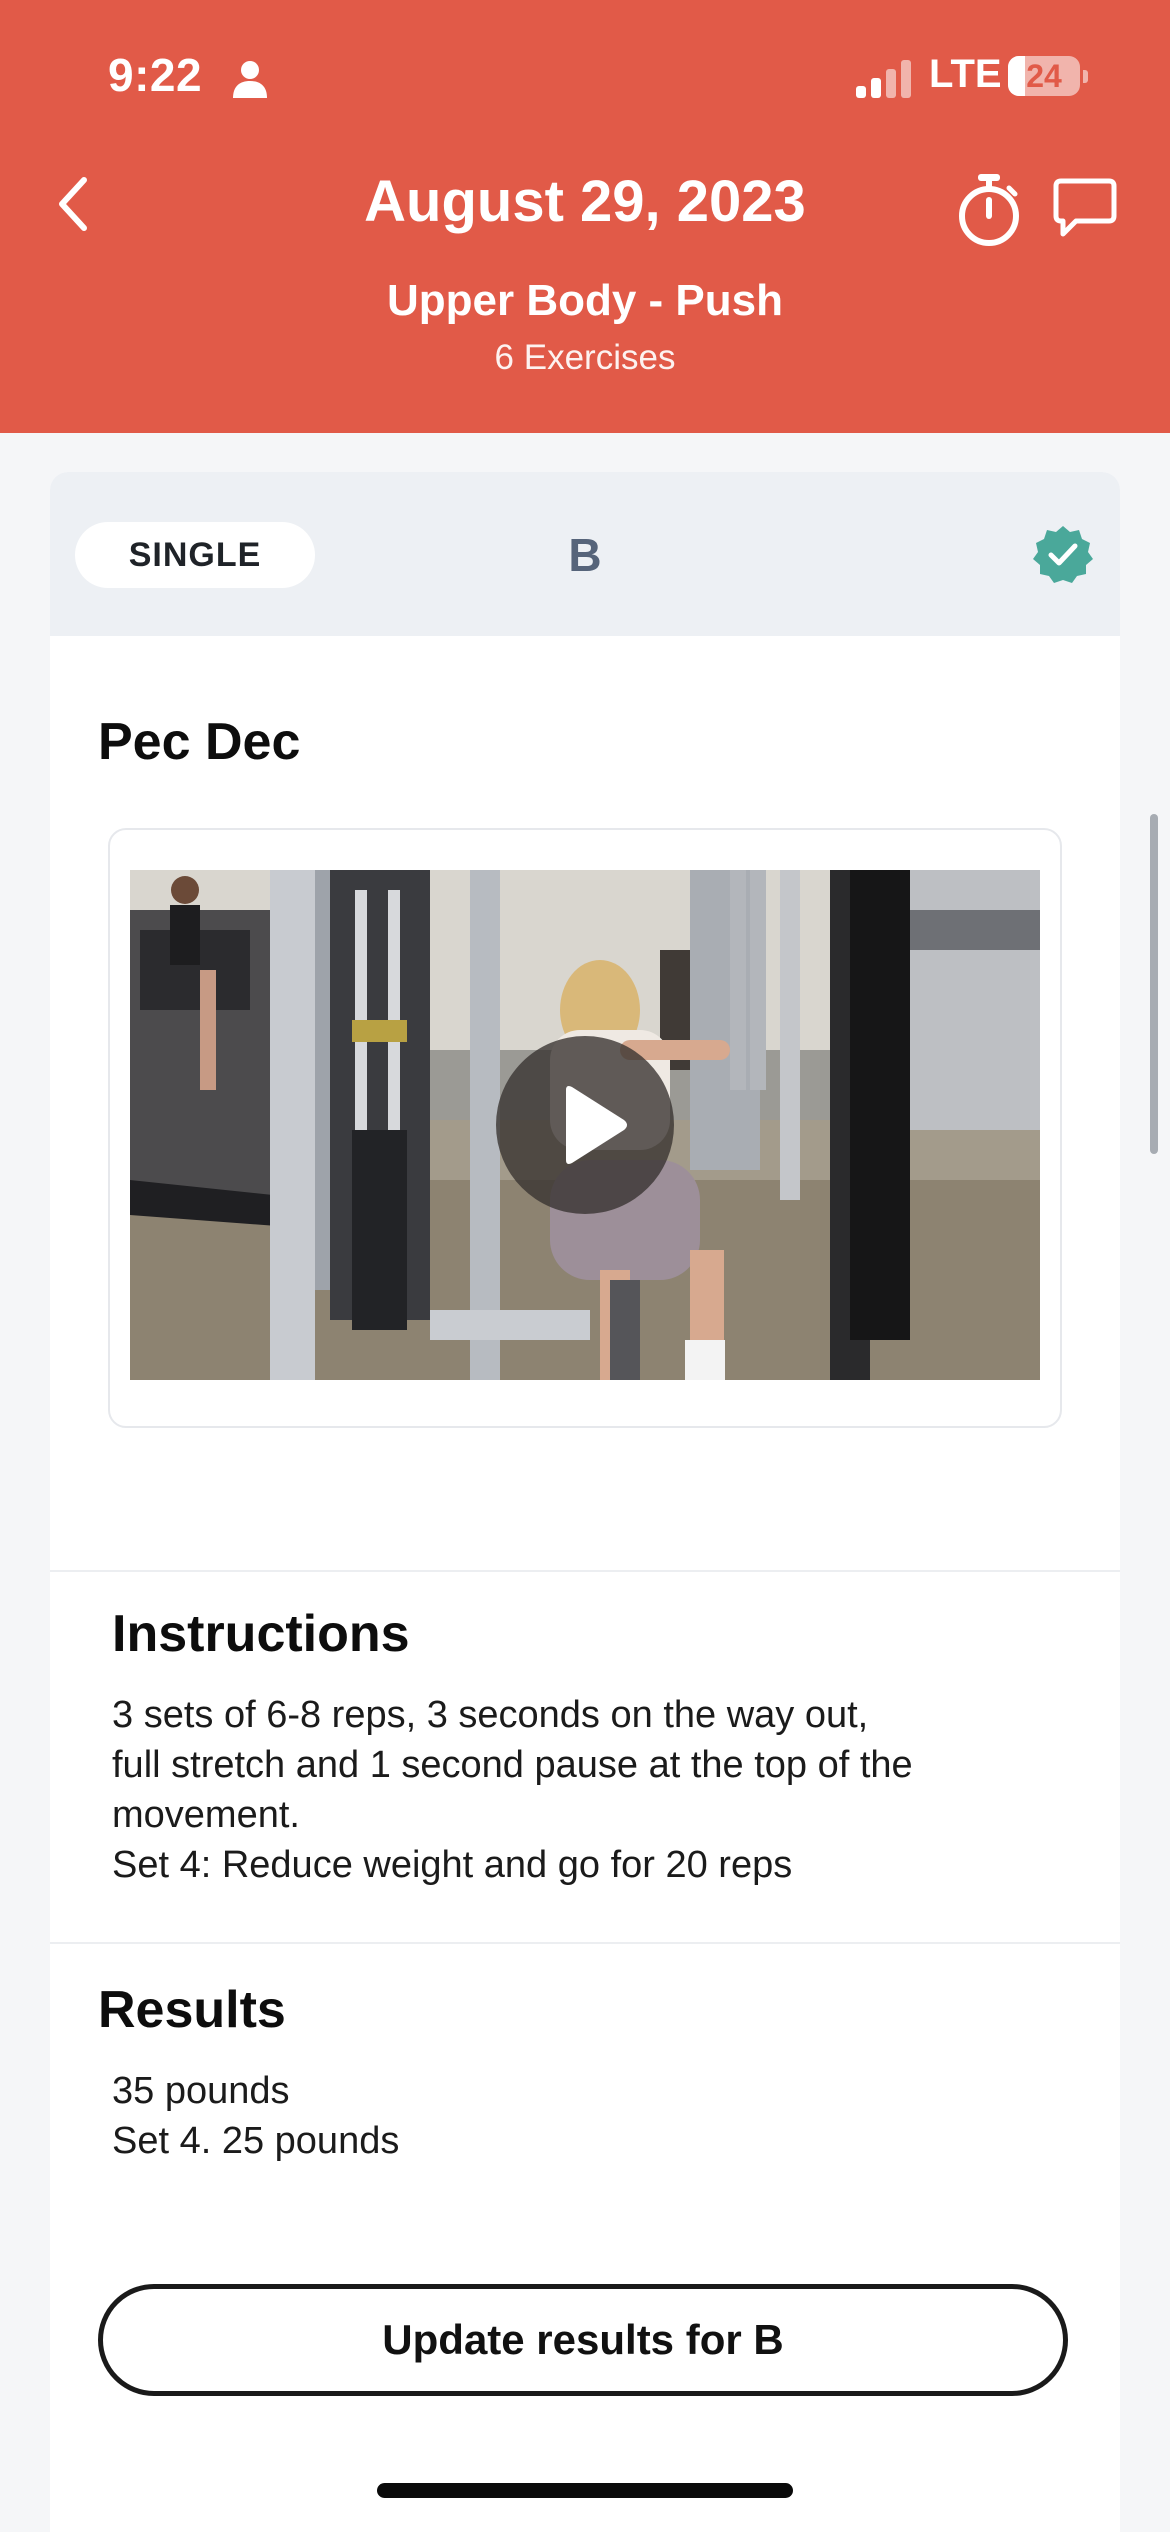 The width and height of the screenshot is (1170, 2532). I want to click on results-title: Results, so click(192, 2010).